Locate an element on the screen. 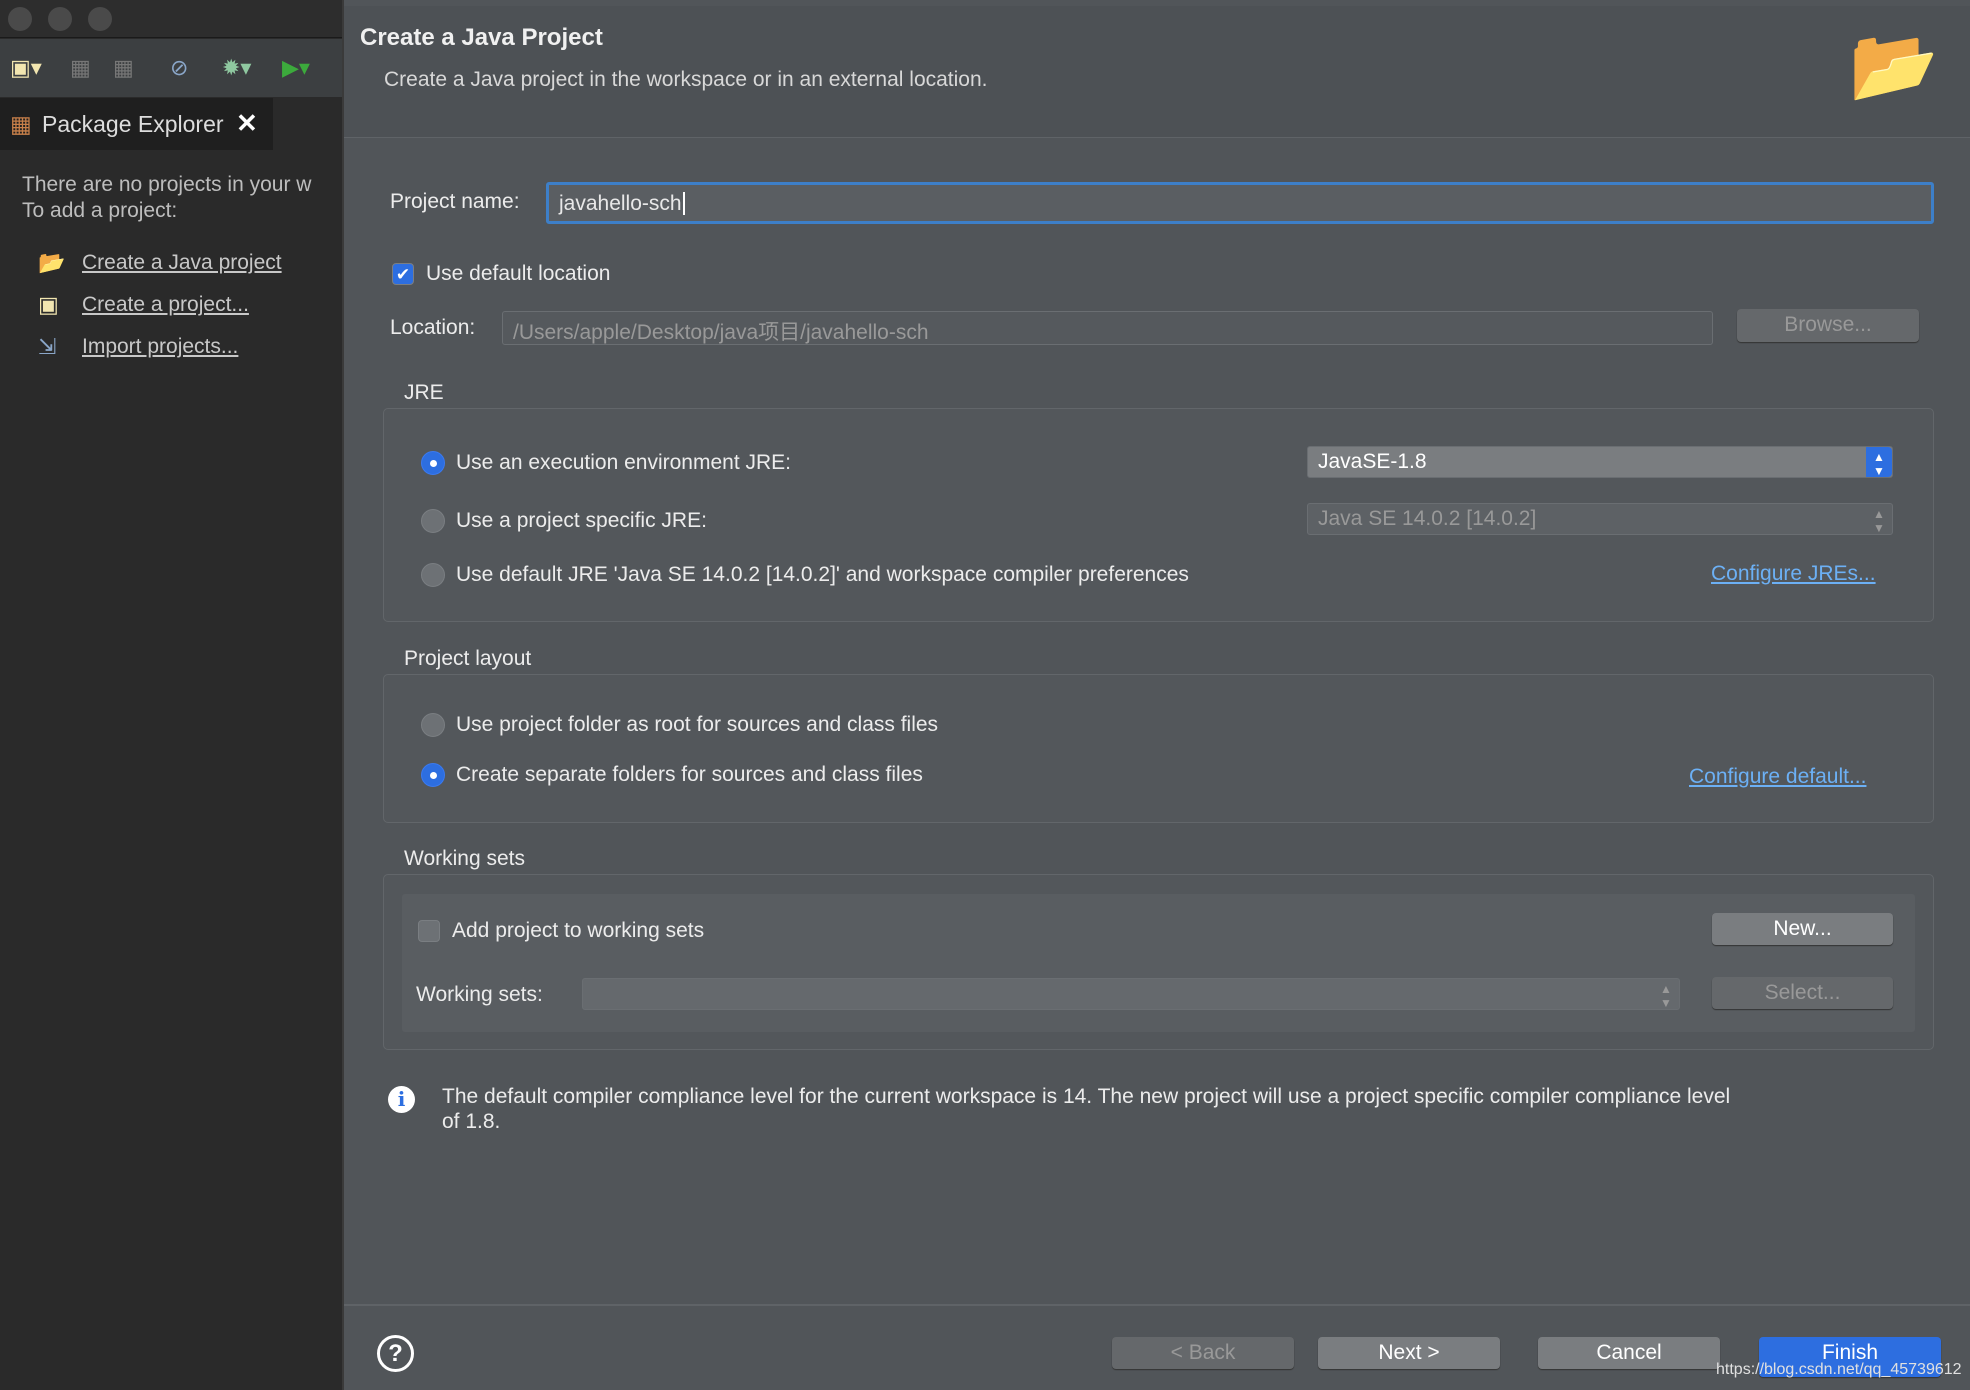 The width and height of the screenshot is (1970, 1390). project-name-label: Project name: is located at coordinates (455, 201).